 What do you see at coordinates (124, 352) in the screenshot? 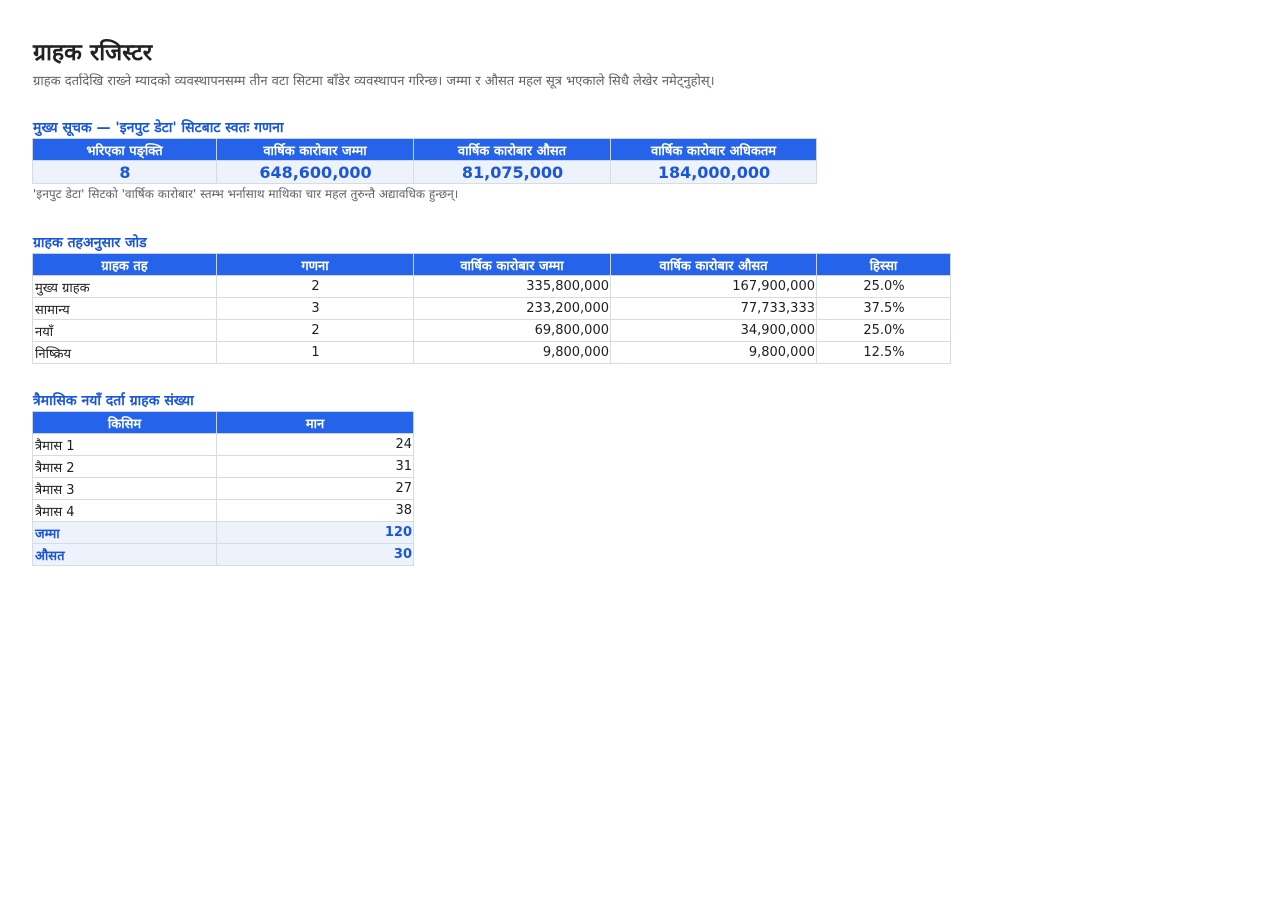
I see `tier-name-cell: निष्क्रिय` at bounding box center [124, 352].